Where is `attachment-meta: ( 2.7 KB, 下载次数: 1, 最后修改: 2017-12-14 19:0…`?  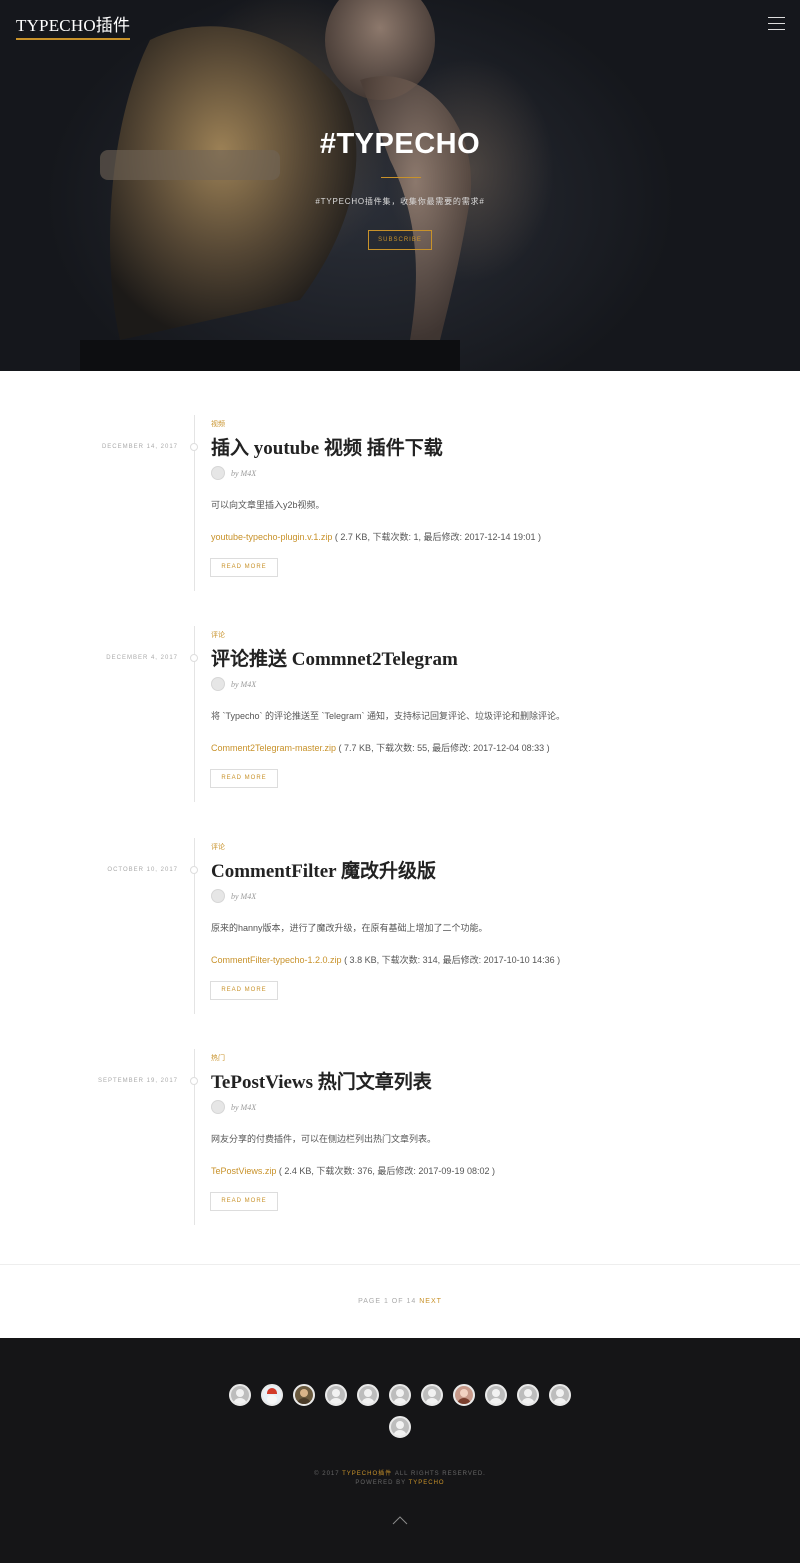
attachment-meta: ( 2.7 KB, 下载次数: 1, 最后修改: 2017-12-14 19:0… is located at coordinates (437, 537).